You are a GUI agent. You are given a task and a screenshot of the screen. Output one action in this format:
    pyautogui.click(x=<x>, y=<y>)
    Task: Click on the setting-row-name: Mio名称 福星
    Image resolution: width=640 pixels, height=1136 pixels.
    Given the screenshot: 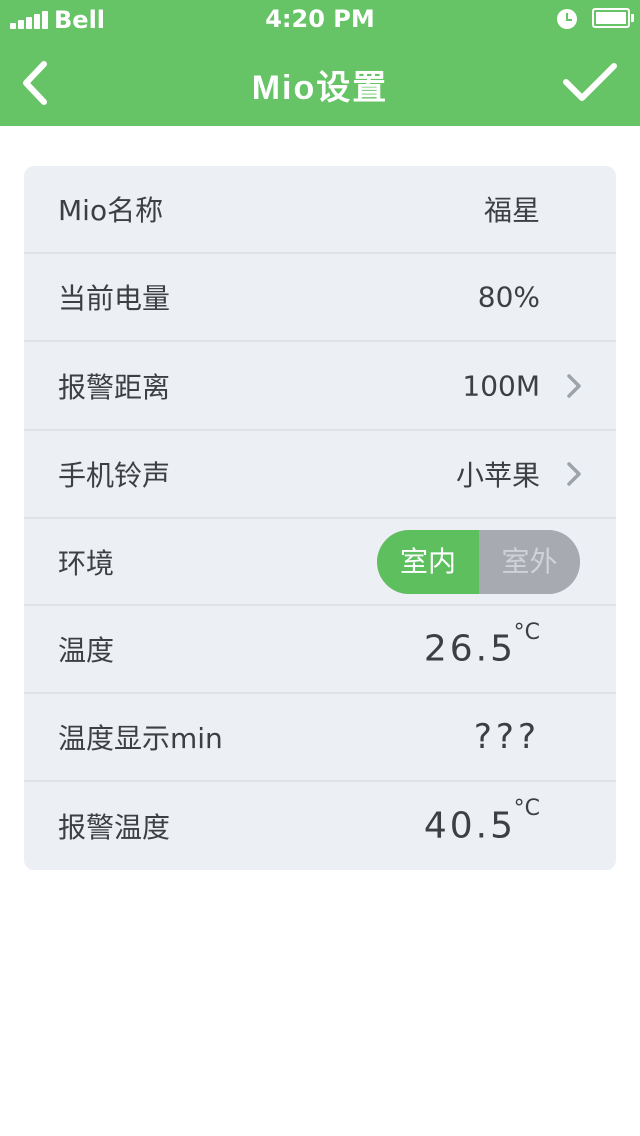 What is the action you would take?
    pyautogui.click(x=320, y=210)
    